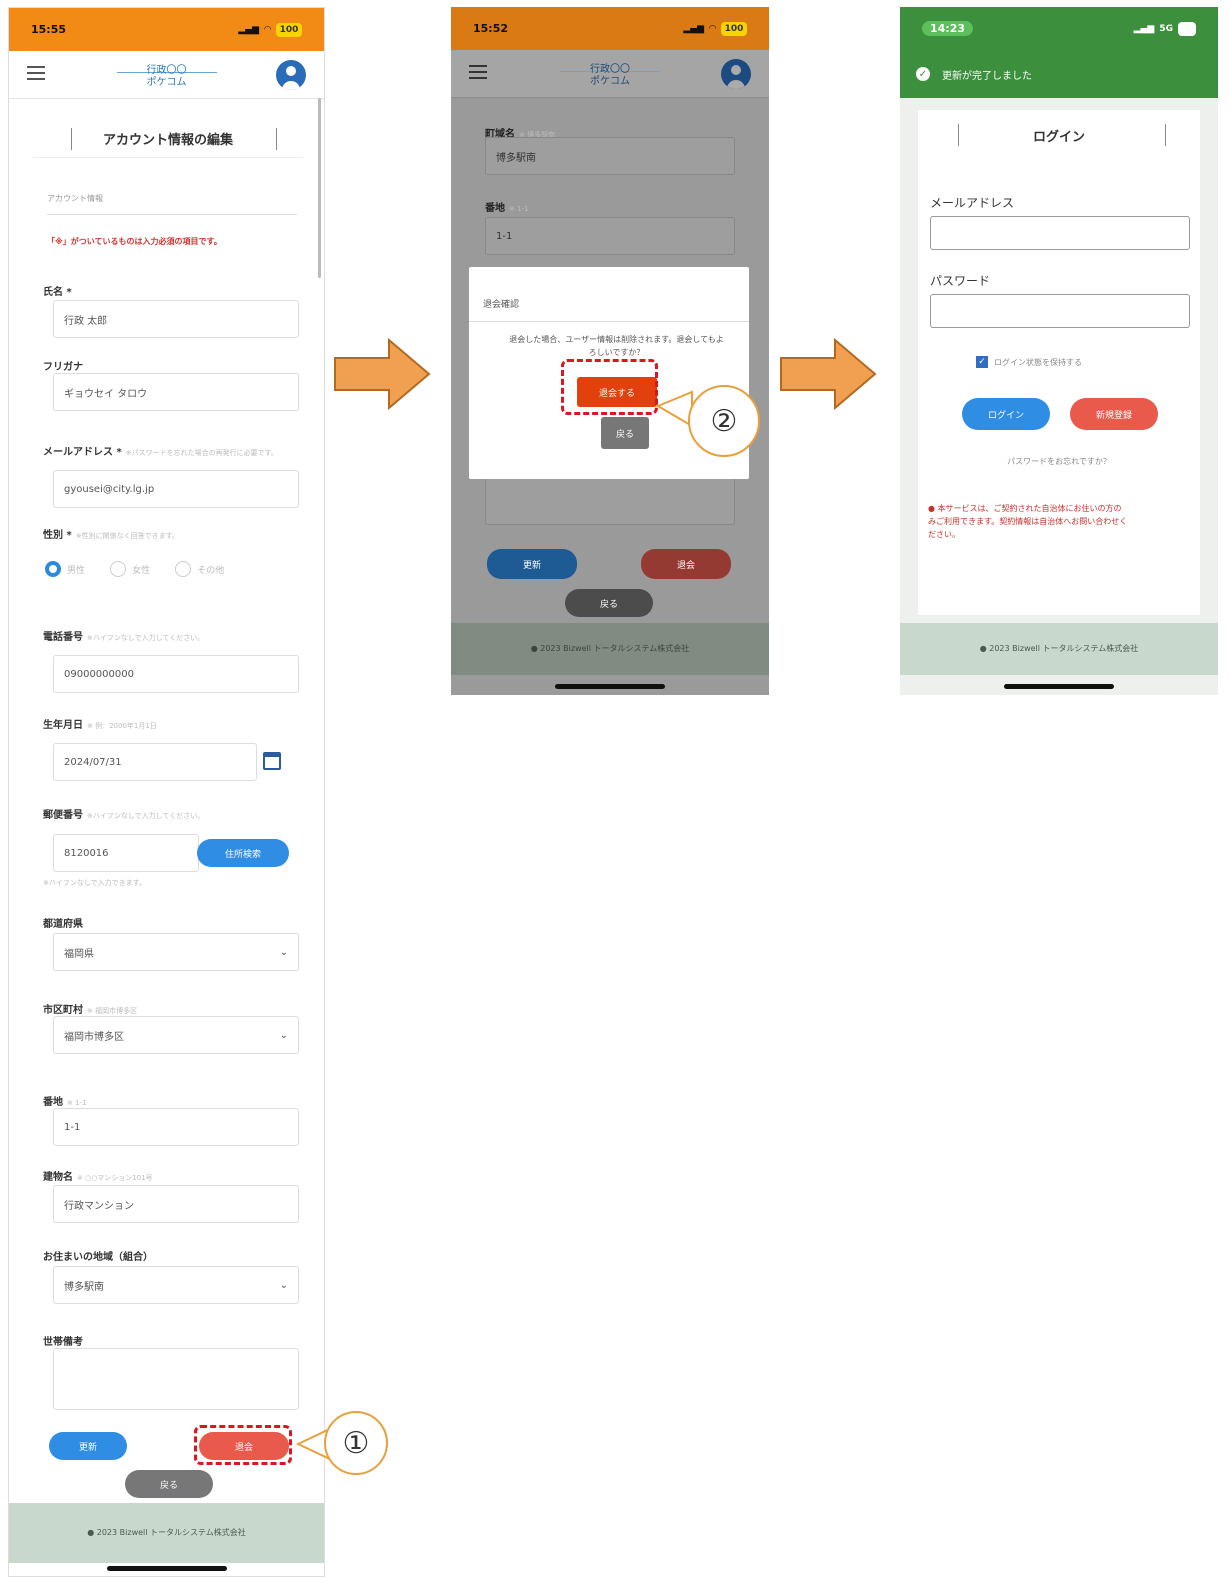  Describe the element at coordinates (1187, 28) in the screenshot. I see `battery-icon` at that location.